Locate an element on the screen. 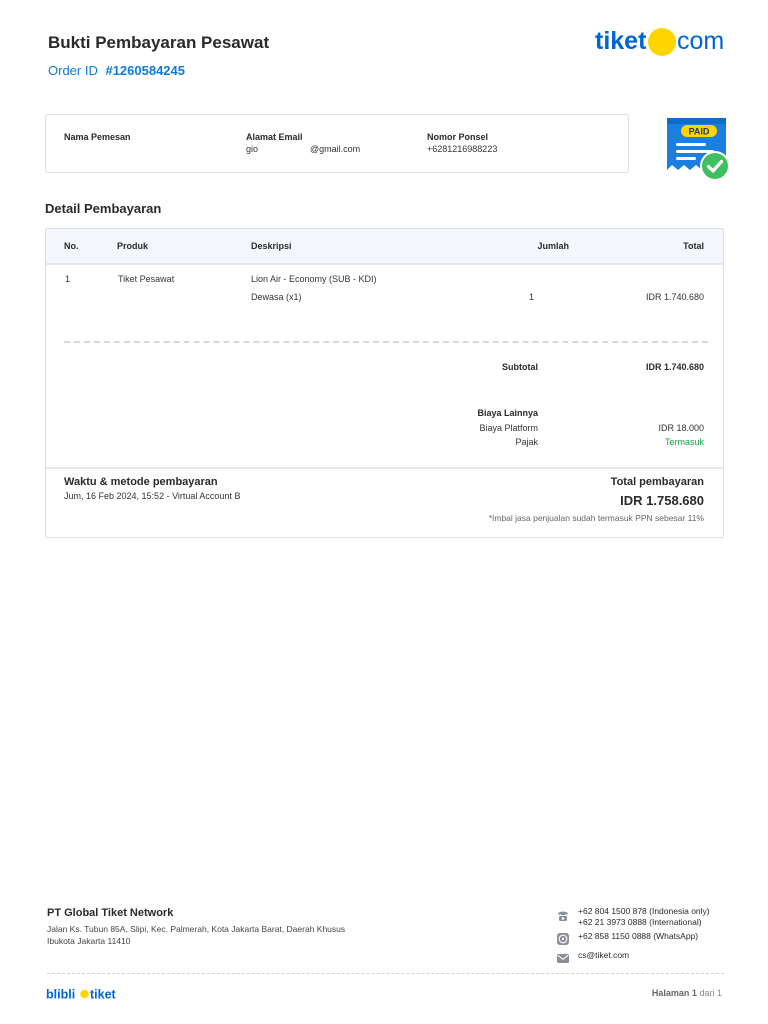  customer-email: Alamat Email gio @gmail.com is located at coordinates (303, 143).